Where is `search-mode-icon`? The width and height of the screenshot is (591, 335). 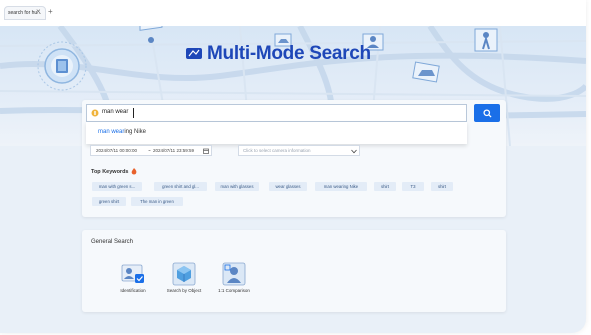 search-mode-icon is located at coordinates (95, 113).